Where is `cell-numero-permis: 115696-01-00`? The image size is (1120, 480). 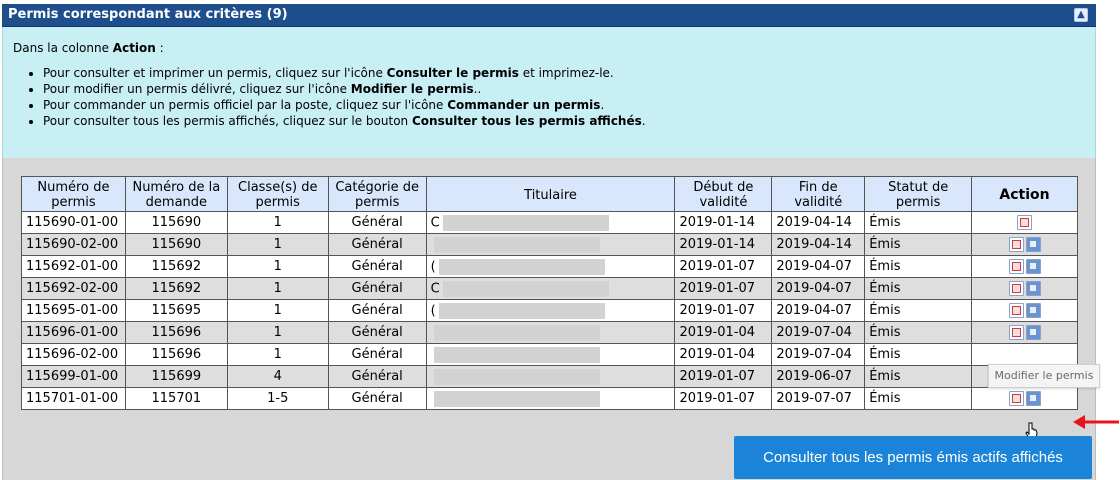
cell-numero-permis: 115696-01-00 is located at coordinates (73, 332).